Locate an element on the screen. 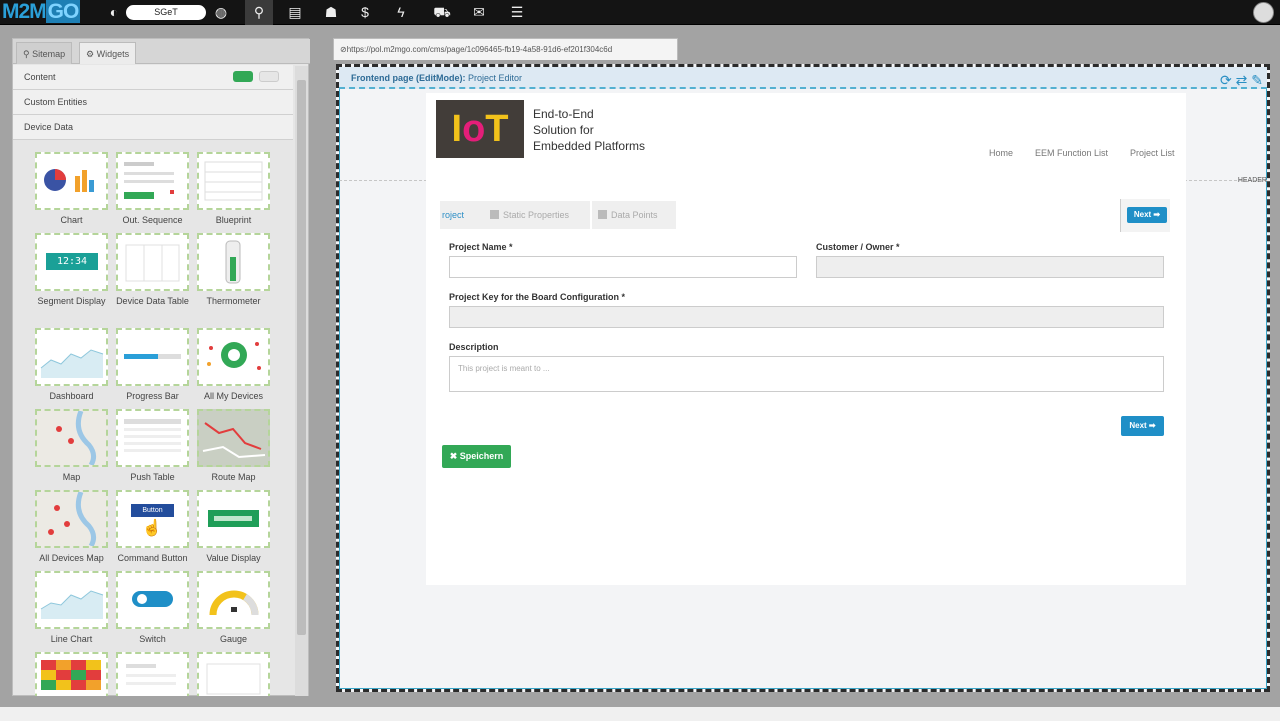 The width and height of the screenshot is (1280, 721). step-number-icon is located at coordinates (602, 214).